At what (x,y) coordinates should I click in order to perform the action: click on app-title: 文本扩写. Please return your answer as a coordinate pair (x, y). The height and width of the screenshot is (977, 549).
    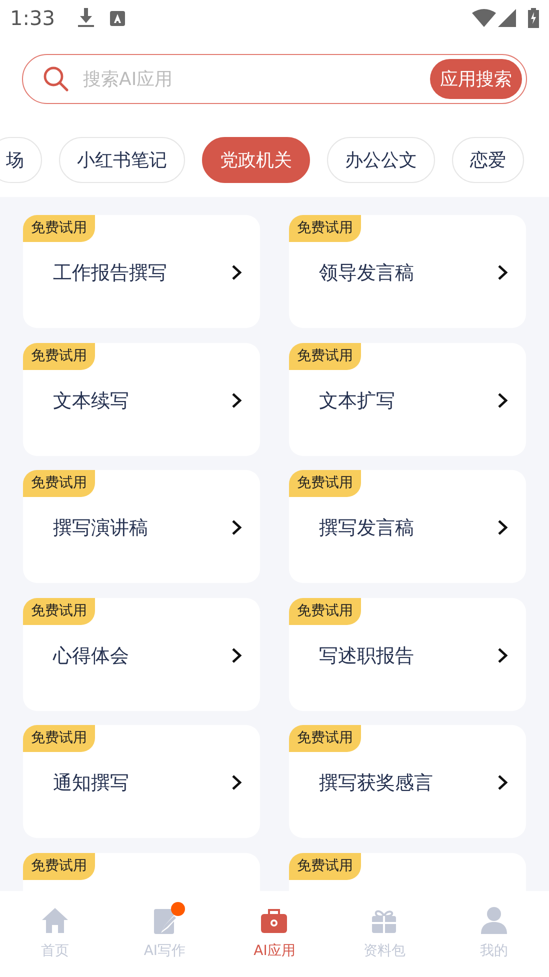
    Looking at the image, I should click on (357, 401).